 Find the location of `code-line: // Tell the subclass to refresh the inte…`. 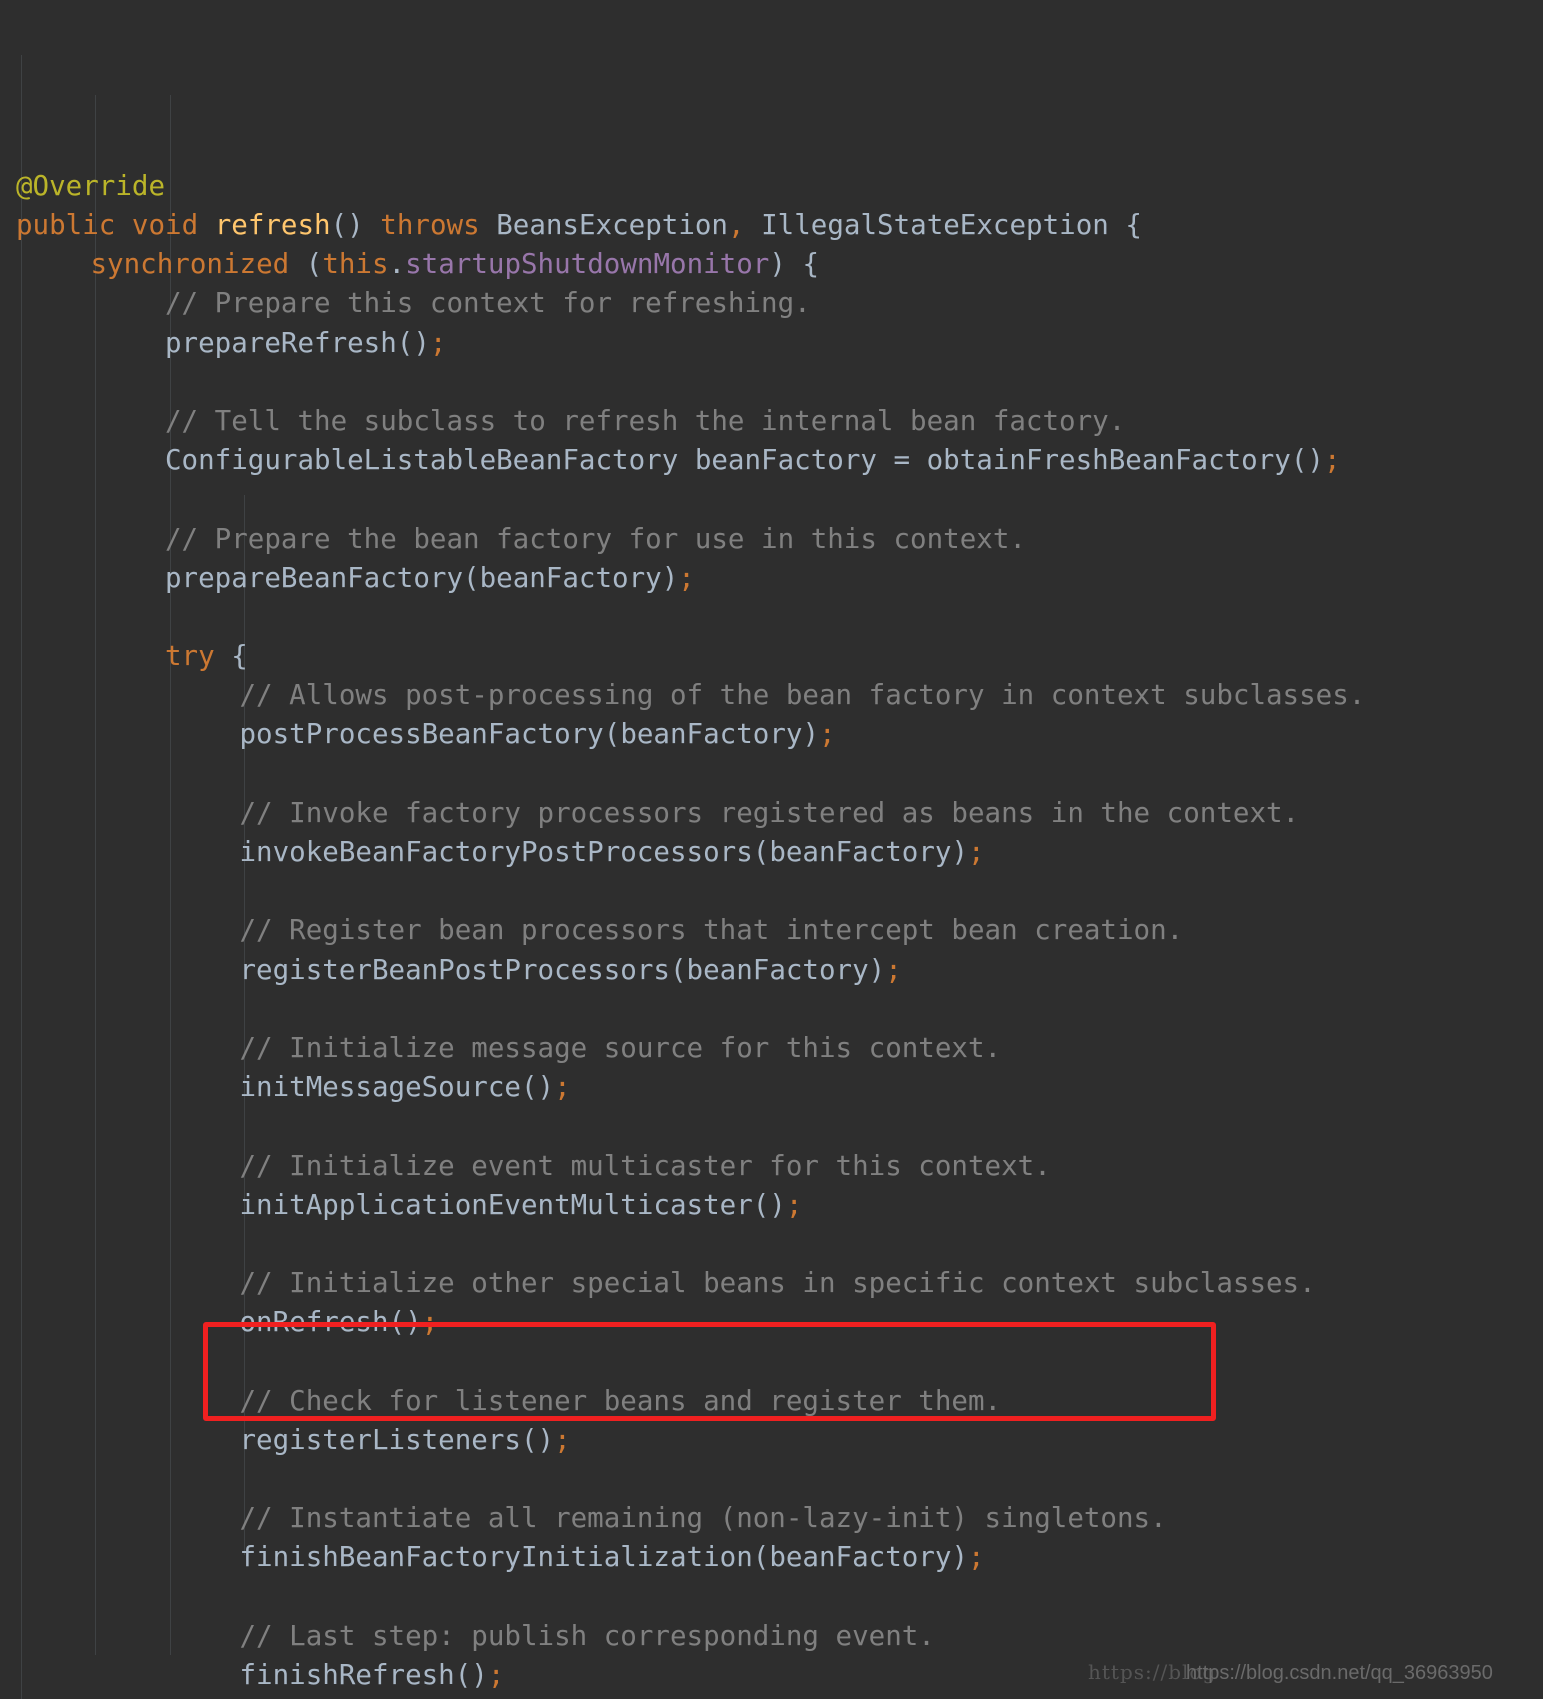

code-line: // Tell the subclass to refresh the inte… is located at coordinates (771, 421).